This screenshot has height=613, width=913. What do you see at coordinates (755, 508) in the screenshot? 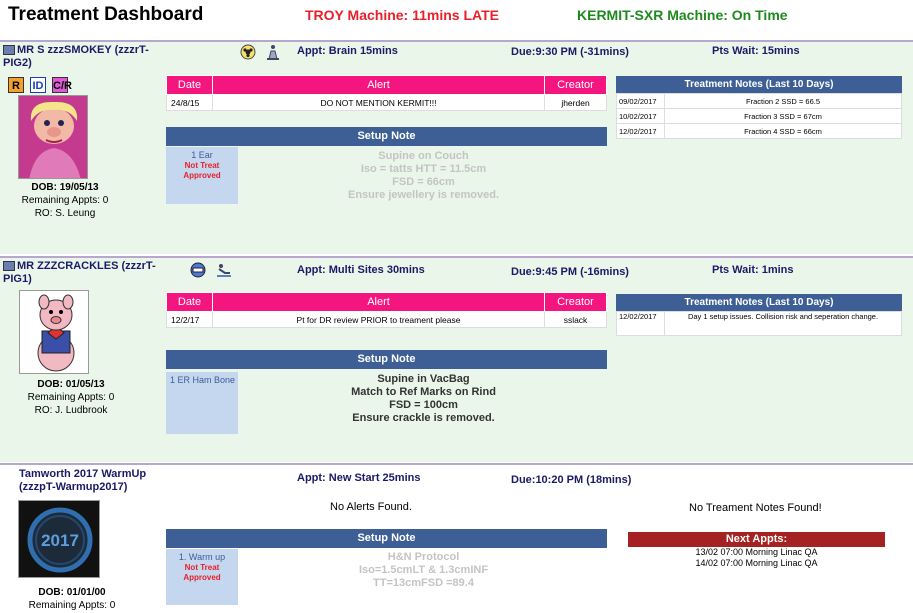
I see `no-notes-message: No Treament Notes Found!` at bounding box center [755, 508].